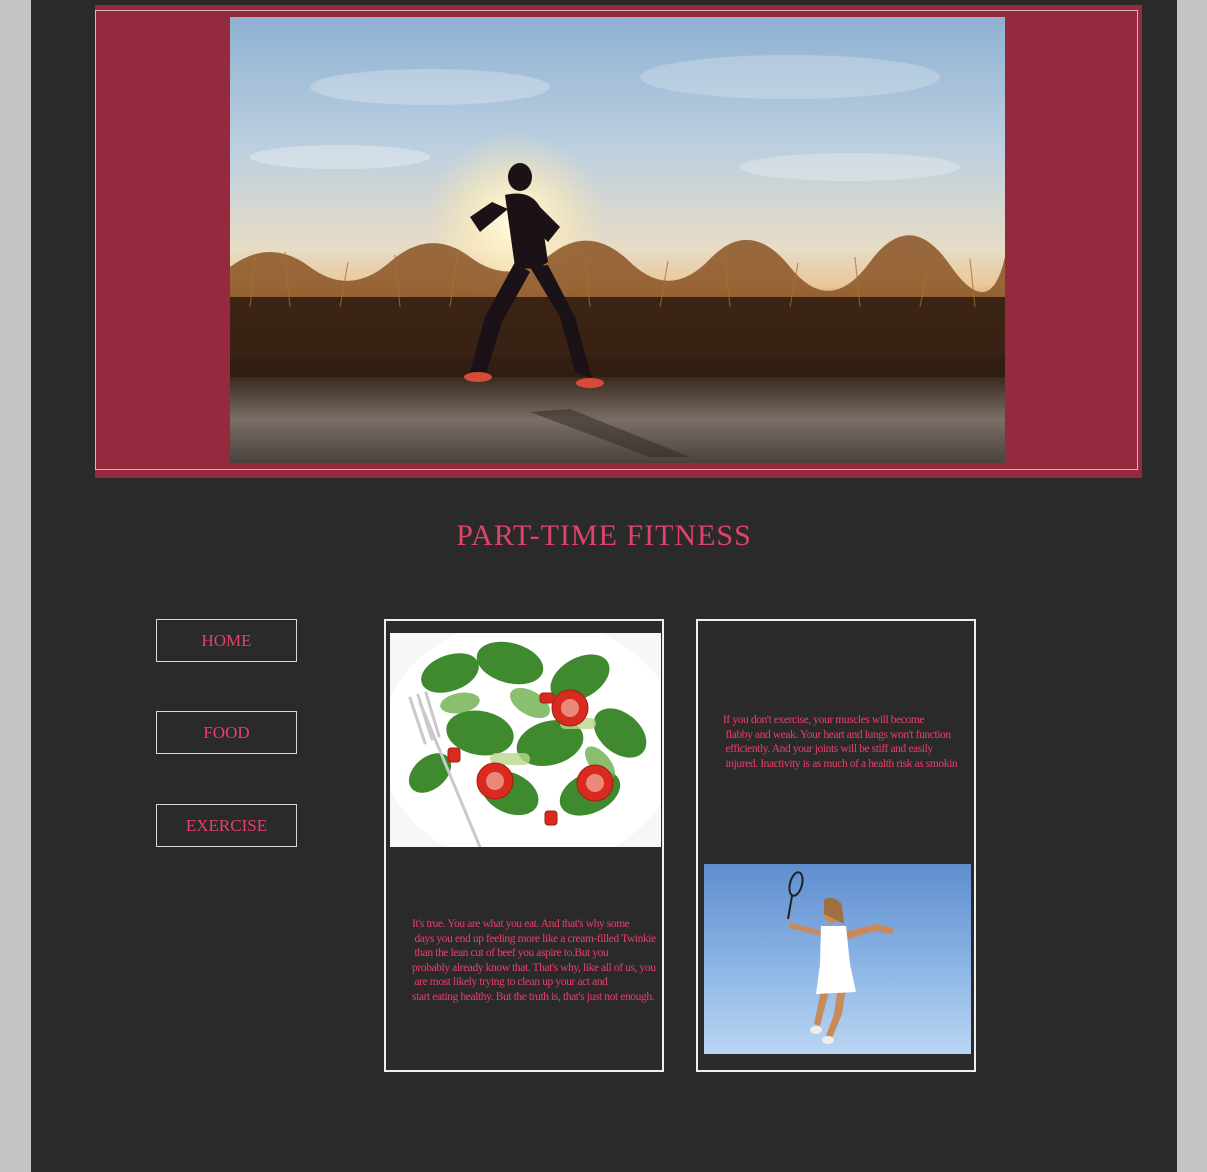  What do you see at coordinates (525, 740) in the screenshot?
I see `salad-image` at bounding box center [525, 740].